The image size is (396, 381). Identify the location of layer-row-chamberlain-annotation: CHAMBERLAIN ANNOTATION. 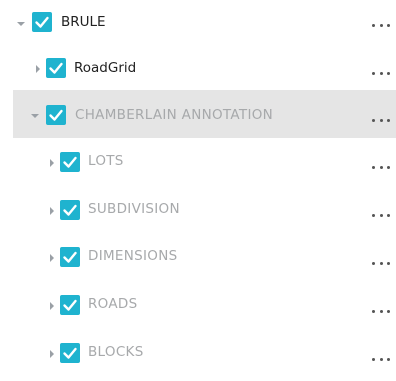
(204, 114).